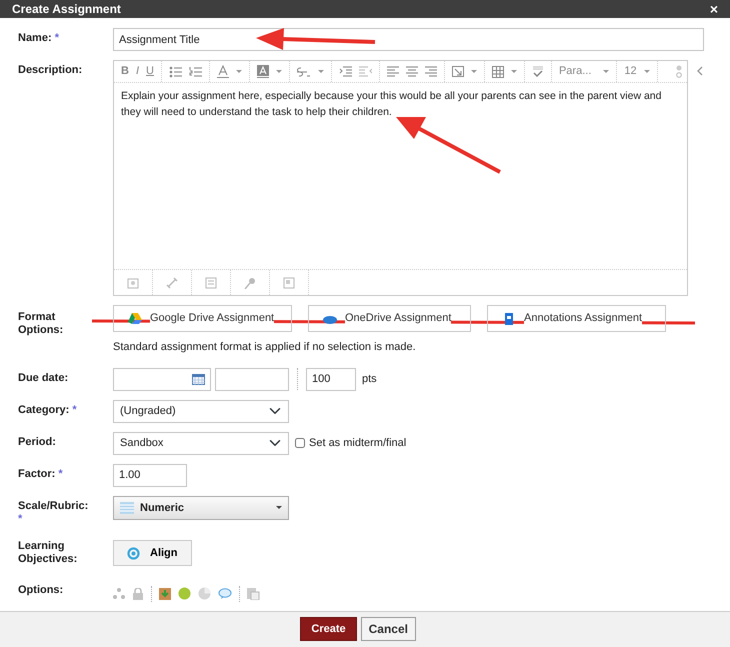  Describe the element at coordinates (252, 379) in the screenshot. I see `time-input` at that location.